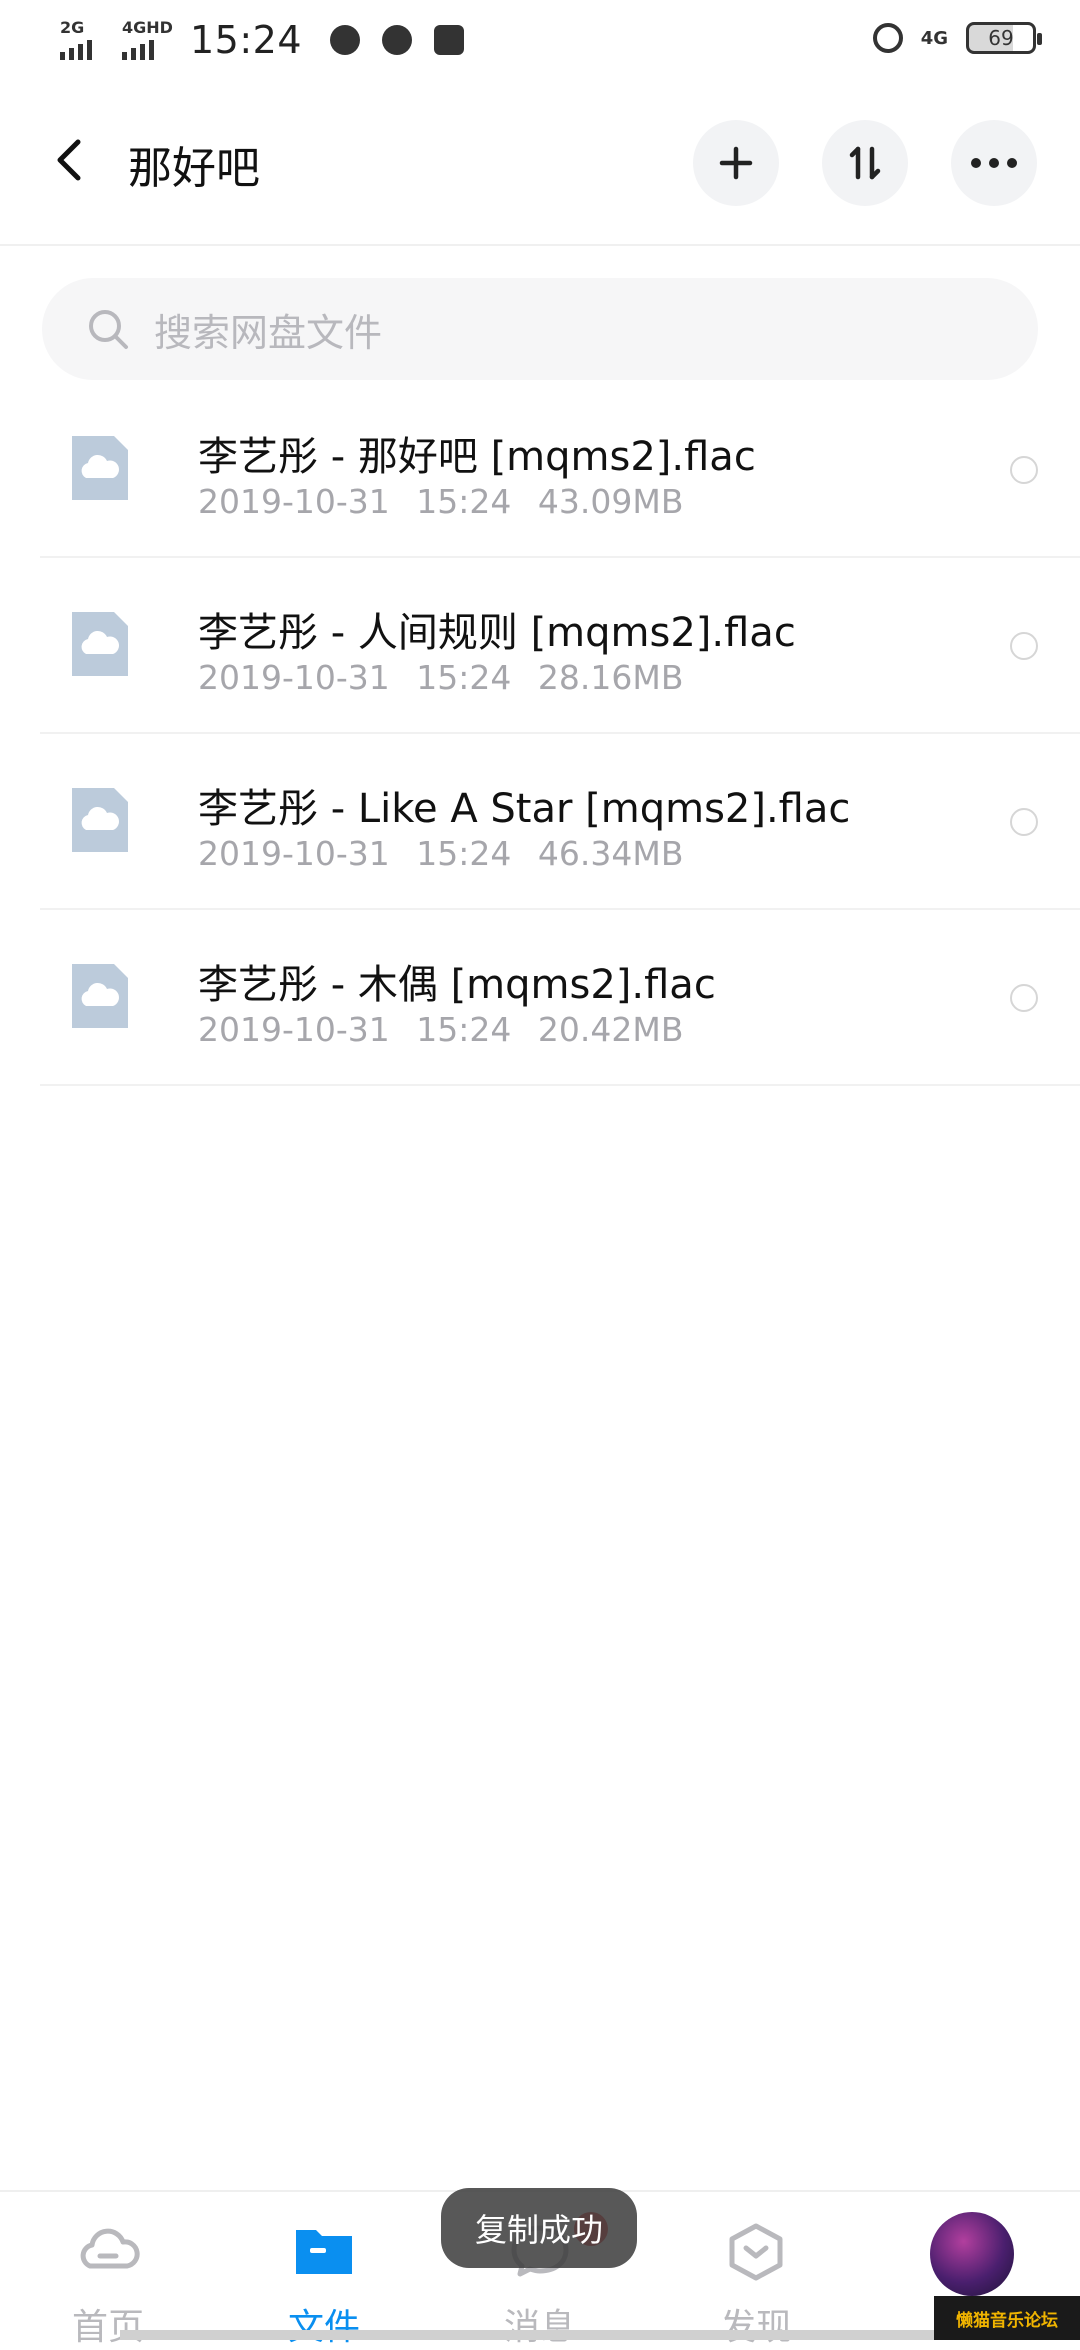  I want to click on more-button, so click(994, 163).